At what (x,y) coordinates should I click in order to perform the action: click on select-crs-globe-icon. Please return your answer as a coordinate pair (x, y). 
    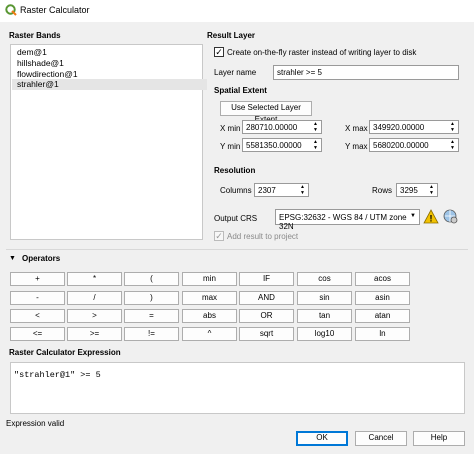
    Looking at the image, I should click on (450, 216).